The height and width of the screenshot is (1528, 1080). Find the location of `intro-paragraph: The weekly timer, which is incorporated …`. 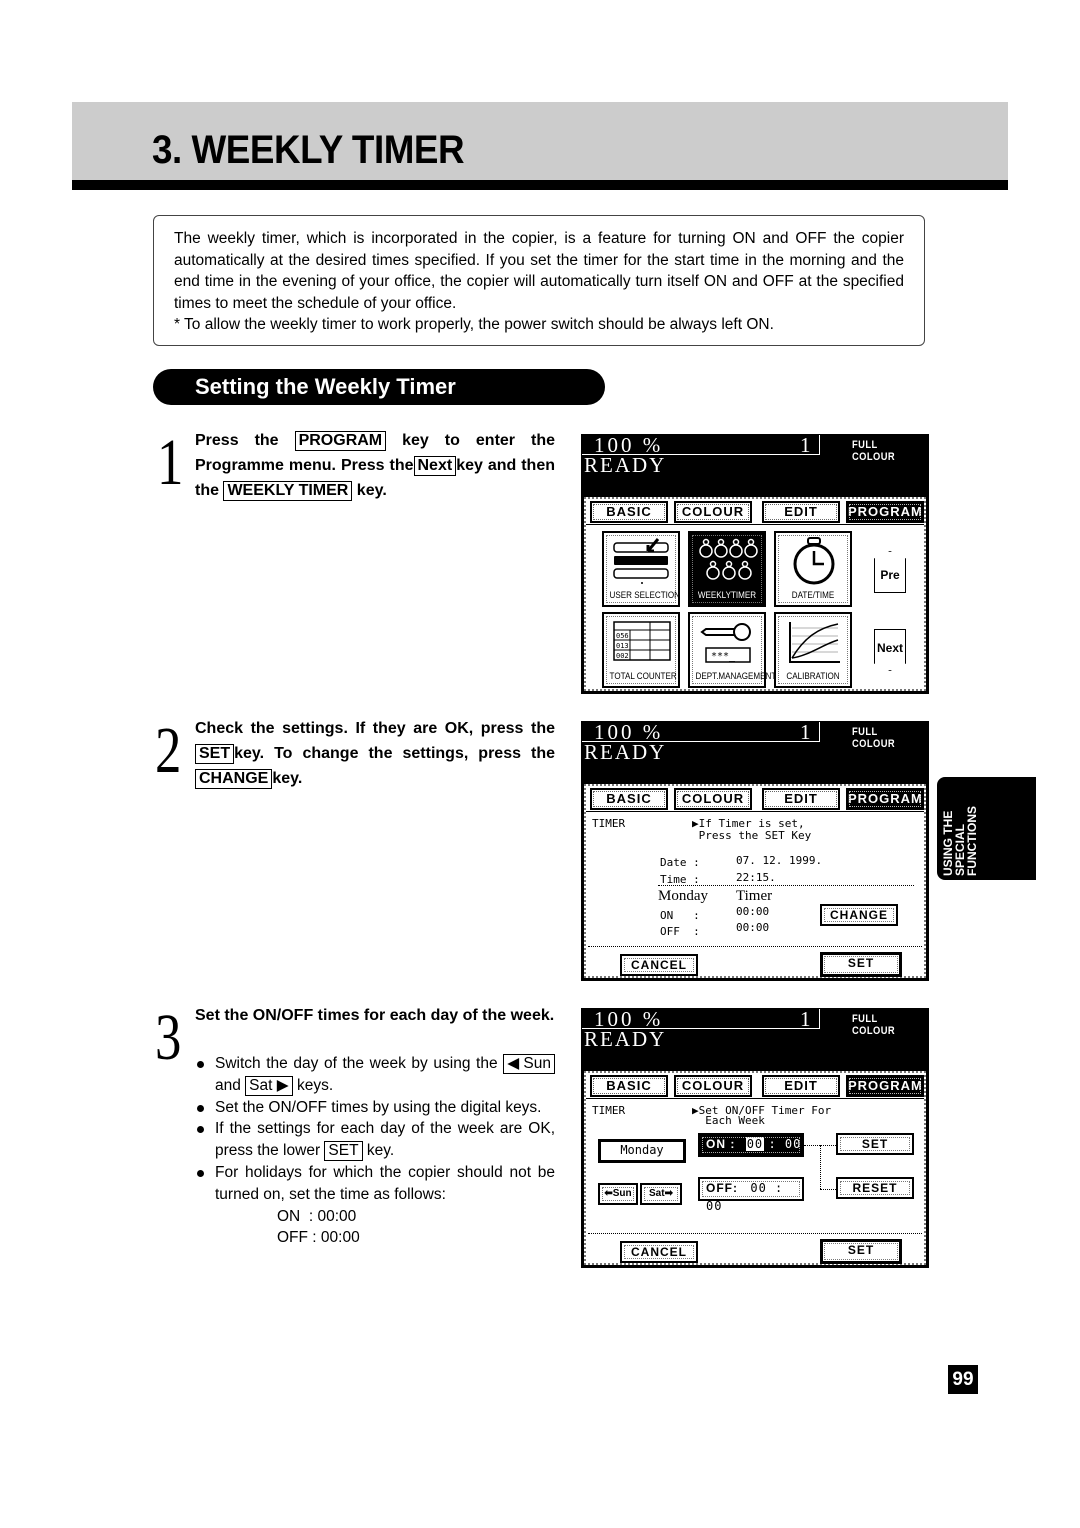

intro-paragraph: The weekly timer, which is incorporated … is located at coordinates (539, 271).